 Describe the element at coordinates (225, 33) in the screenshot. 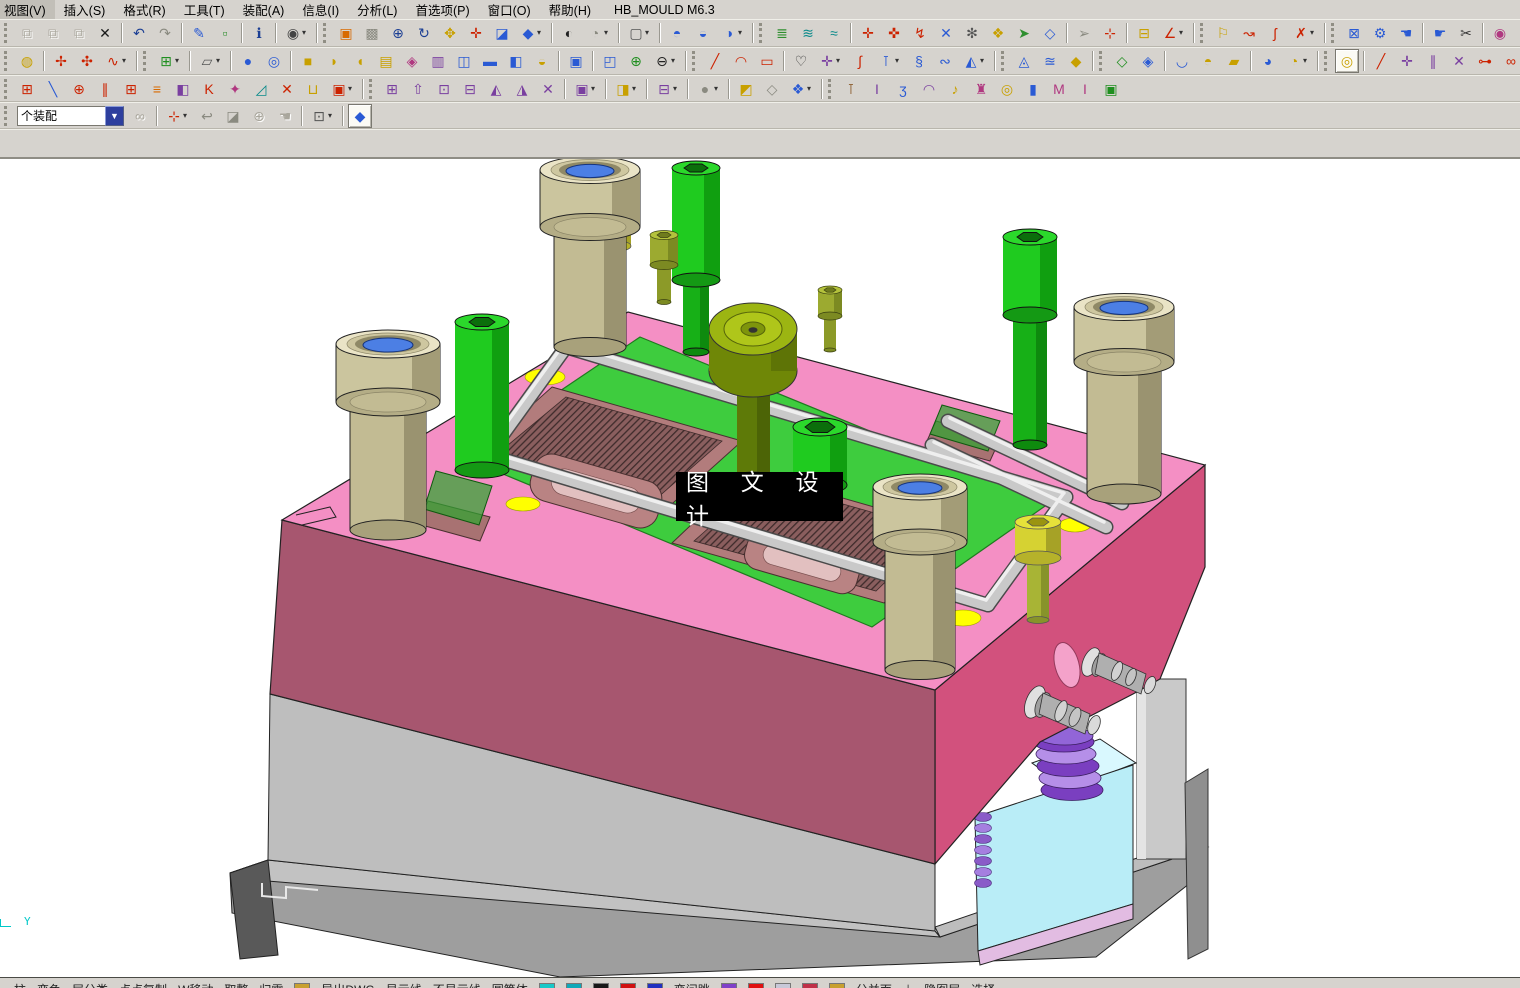

I see `resize-snapshot-icon: ▫` at that location.